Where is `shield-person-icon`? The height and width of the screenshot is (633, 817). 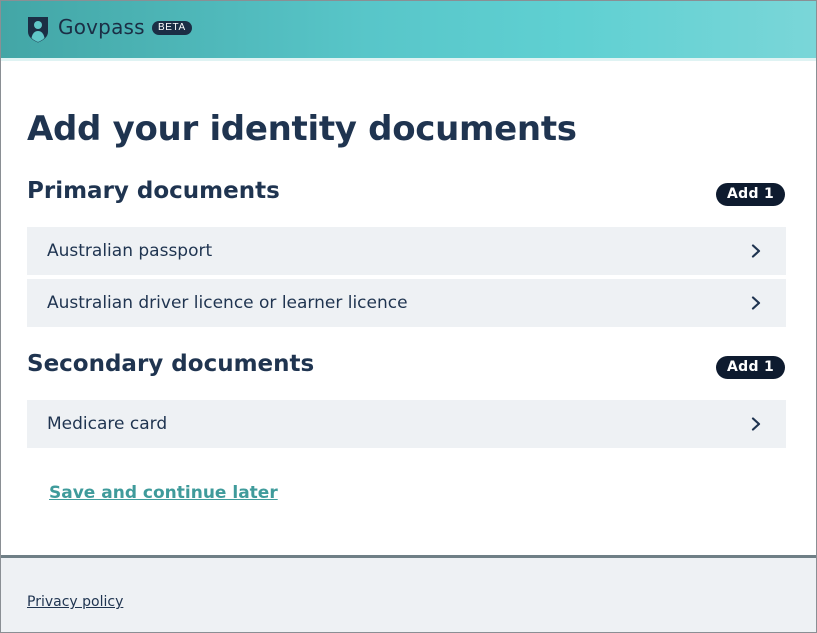
shield-person-icon is located at coordinates (38, 29).